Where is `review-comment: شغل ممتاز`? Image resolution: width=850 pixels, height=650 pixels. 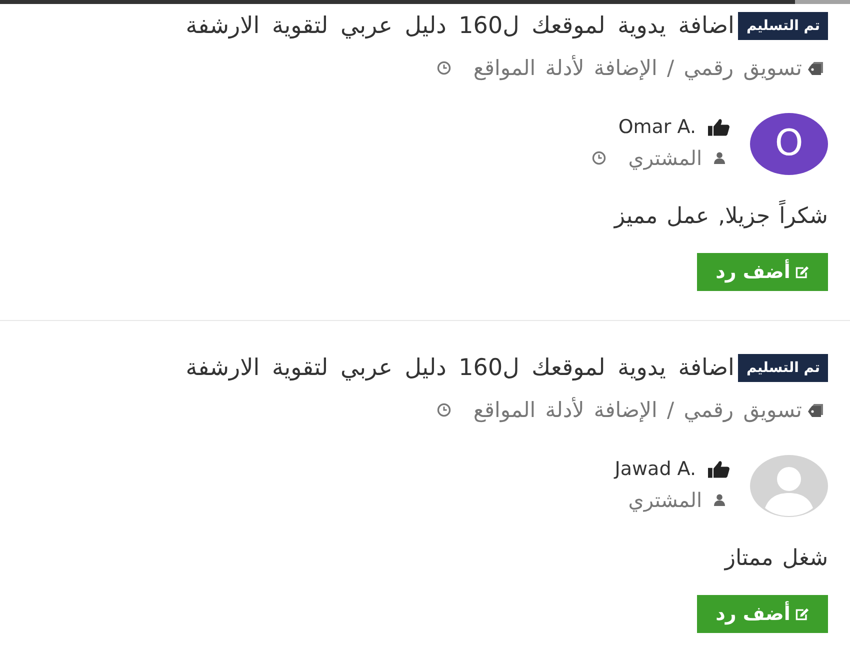
review-comment: شغل ممتاز is located at coordinates (775, 559).